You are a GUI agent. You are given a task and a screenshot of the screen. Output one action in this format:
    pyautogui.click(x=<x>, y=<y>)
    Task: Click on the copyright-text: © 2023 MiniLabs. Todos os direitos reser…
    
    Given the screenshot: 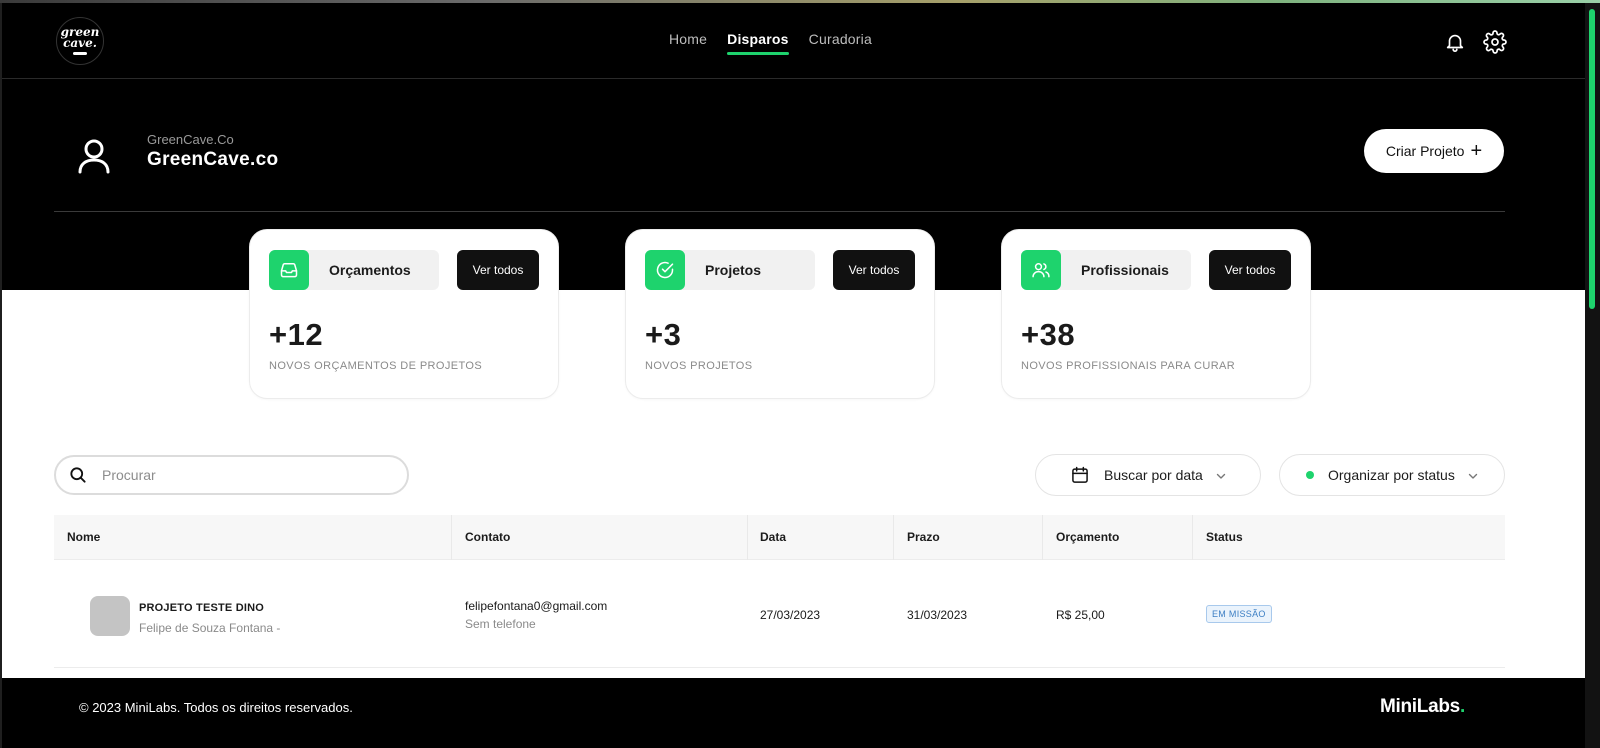 What is the action you would take?
    pyautogui.click(x=216, y=707)
    